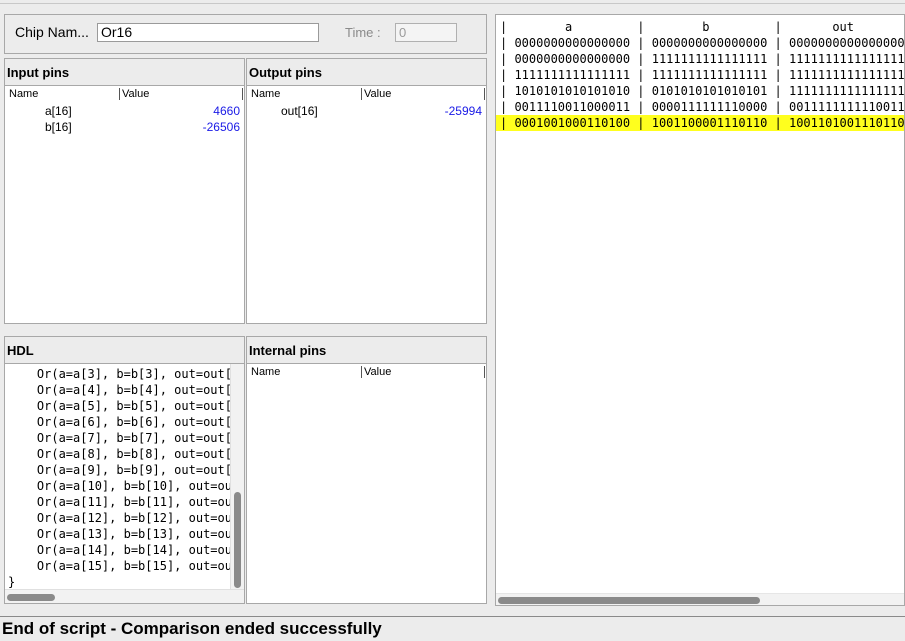 This screenshot has width=905, height=641. Describe the element at coordinates (463, 111) in the screenshot. I see `pin-value: -25994` at that location.